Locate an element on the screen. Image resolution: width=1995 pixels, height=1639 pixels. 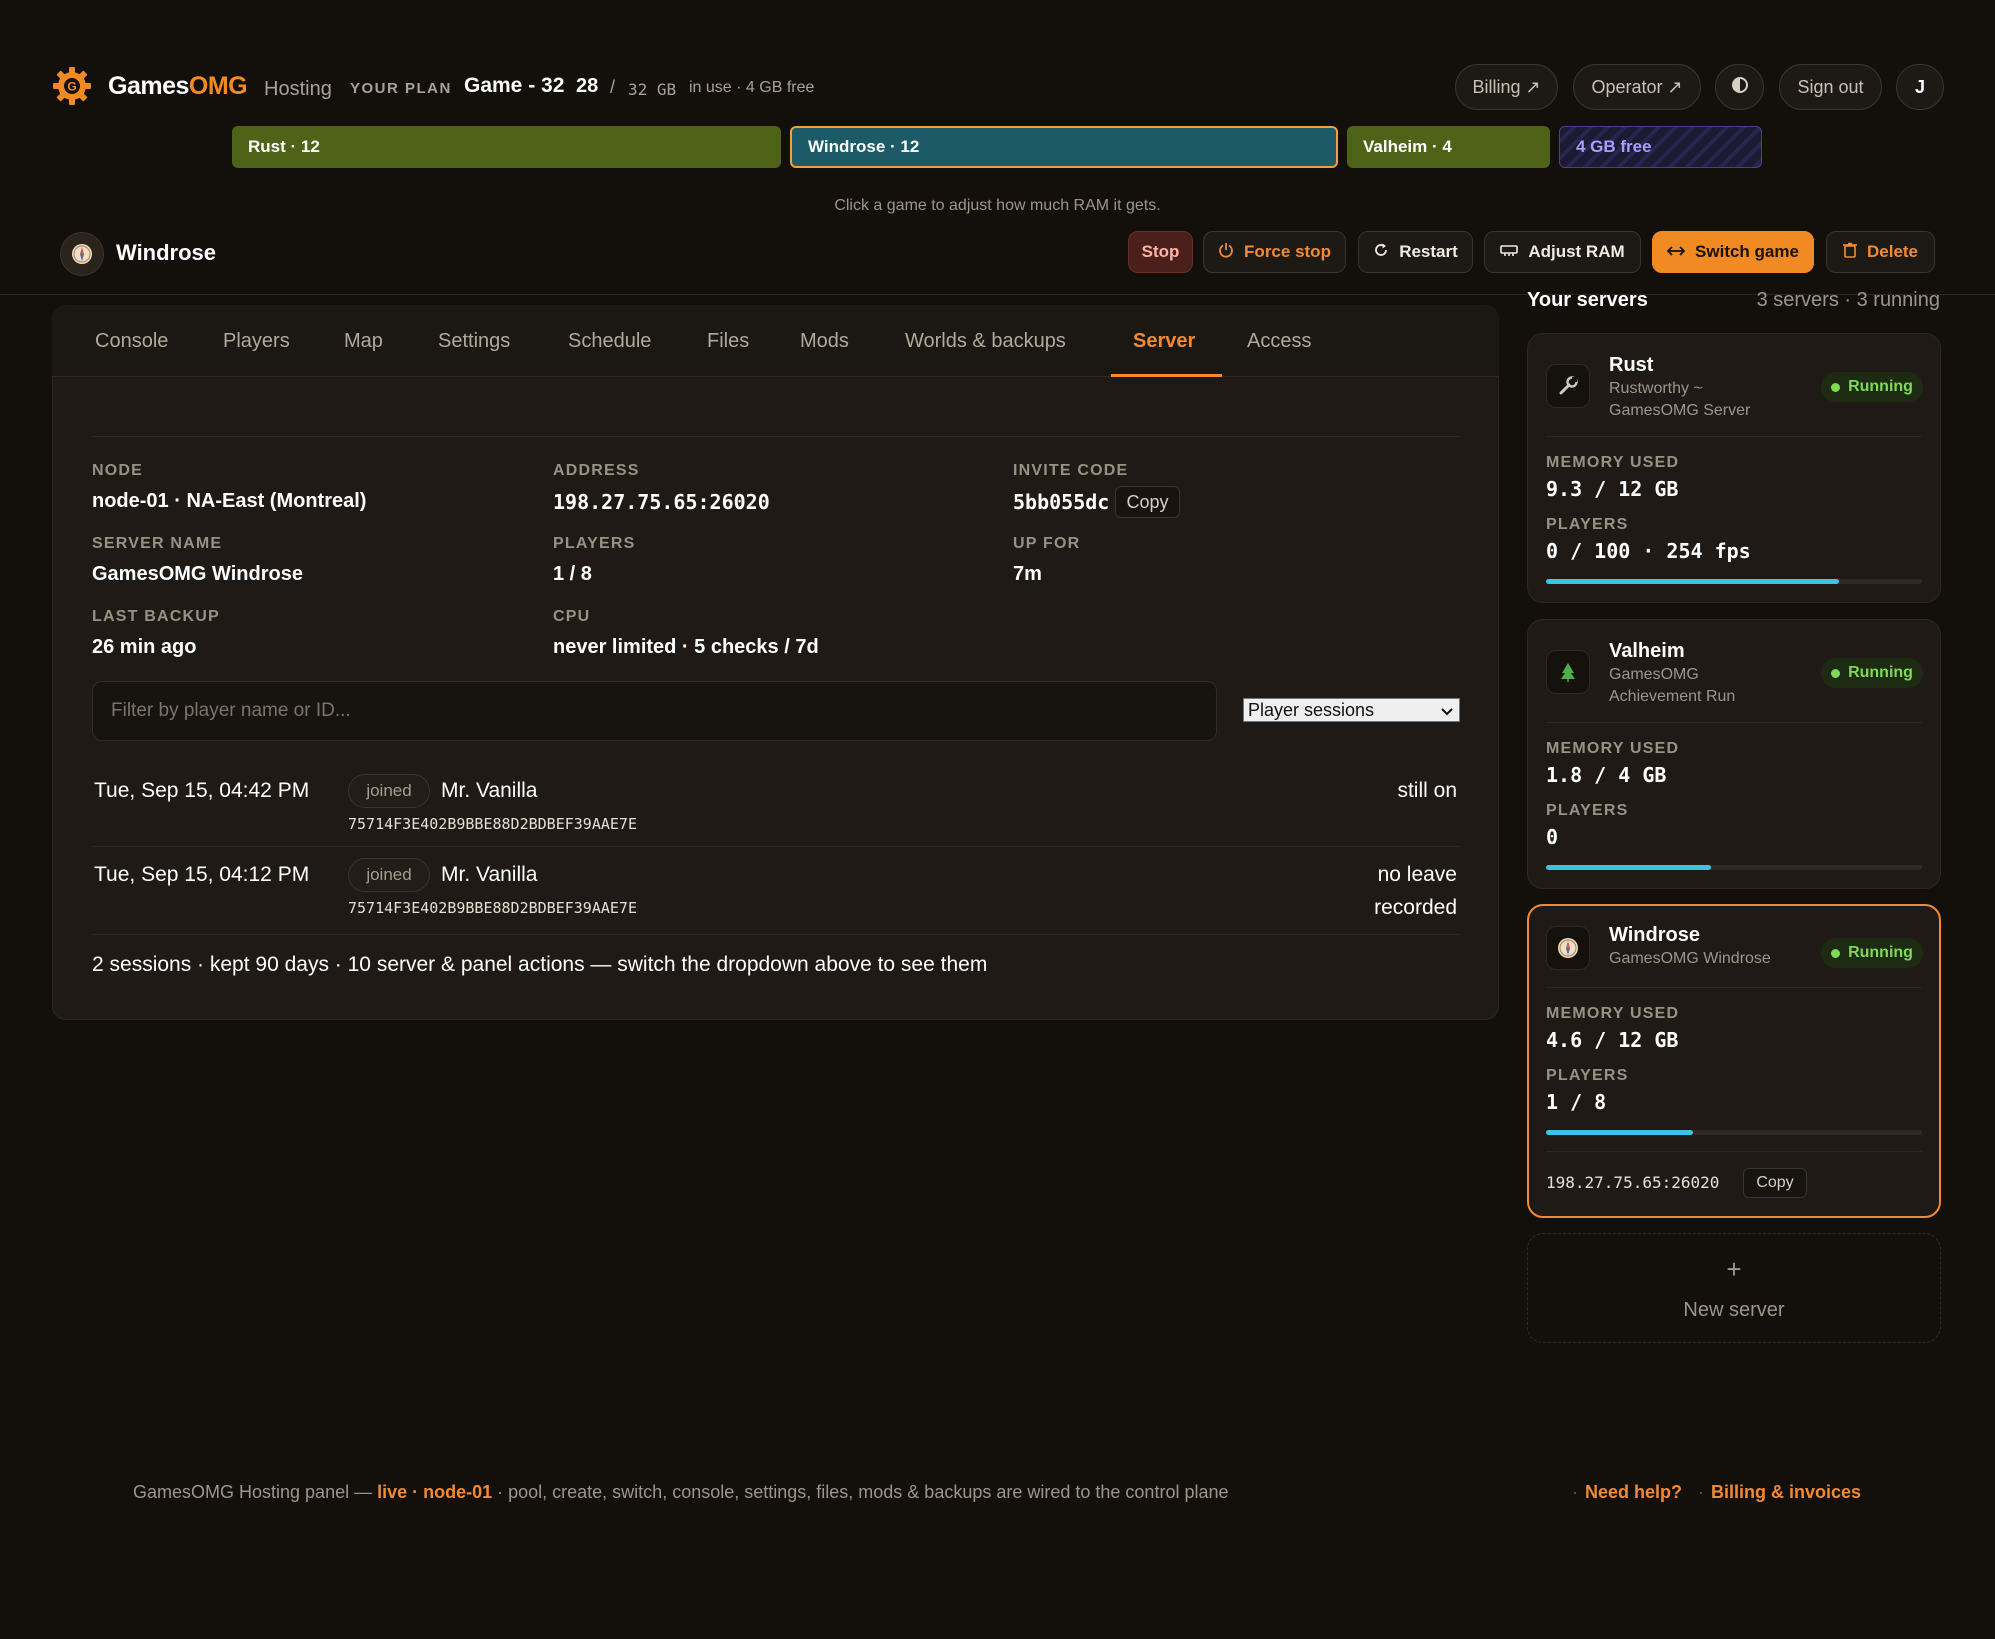
restart-label: Restart is located at coordinates (1428, 251).